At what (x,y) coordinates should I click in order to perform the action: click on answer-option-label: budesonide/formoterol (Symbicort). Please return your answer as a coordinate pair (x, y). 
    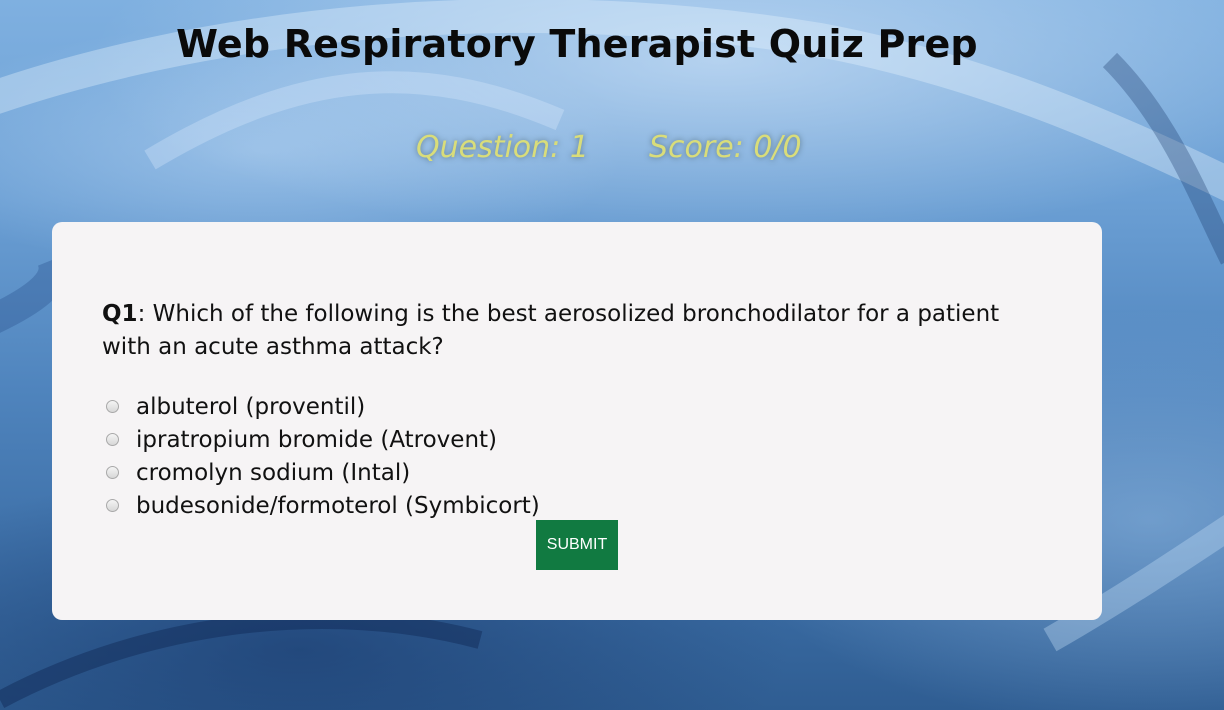
    Looking at the image, I should click on (338, 506).